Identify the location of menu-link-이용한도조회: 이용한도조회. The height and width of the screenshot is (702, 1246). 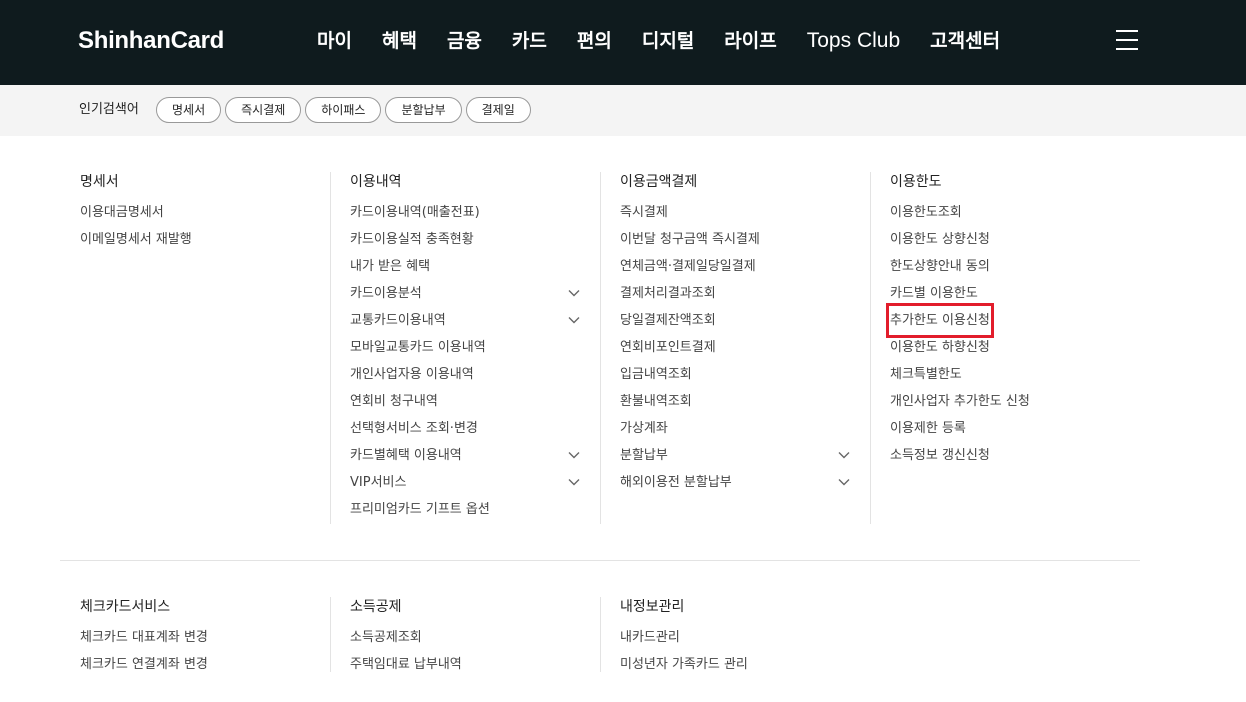
(1015, 212).